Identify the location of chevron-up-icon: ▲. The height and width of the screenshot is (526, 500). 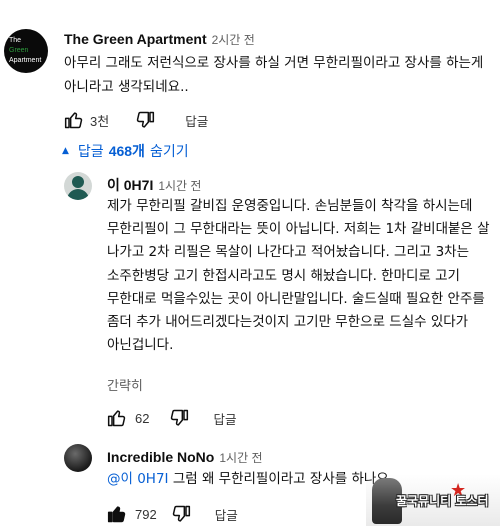
(65, 151).